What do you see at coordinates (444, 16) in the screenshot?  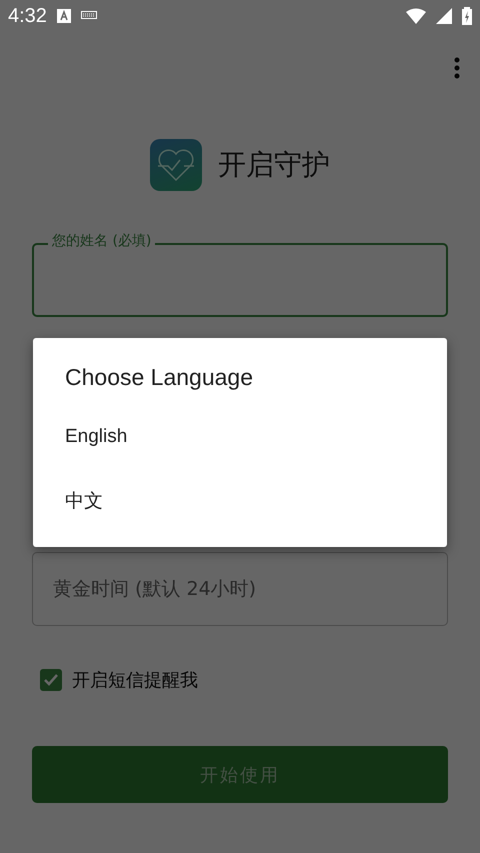 I see `signal-icon` at bounding box center [444, 16].